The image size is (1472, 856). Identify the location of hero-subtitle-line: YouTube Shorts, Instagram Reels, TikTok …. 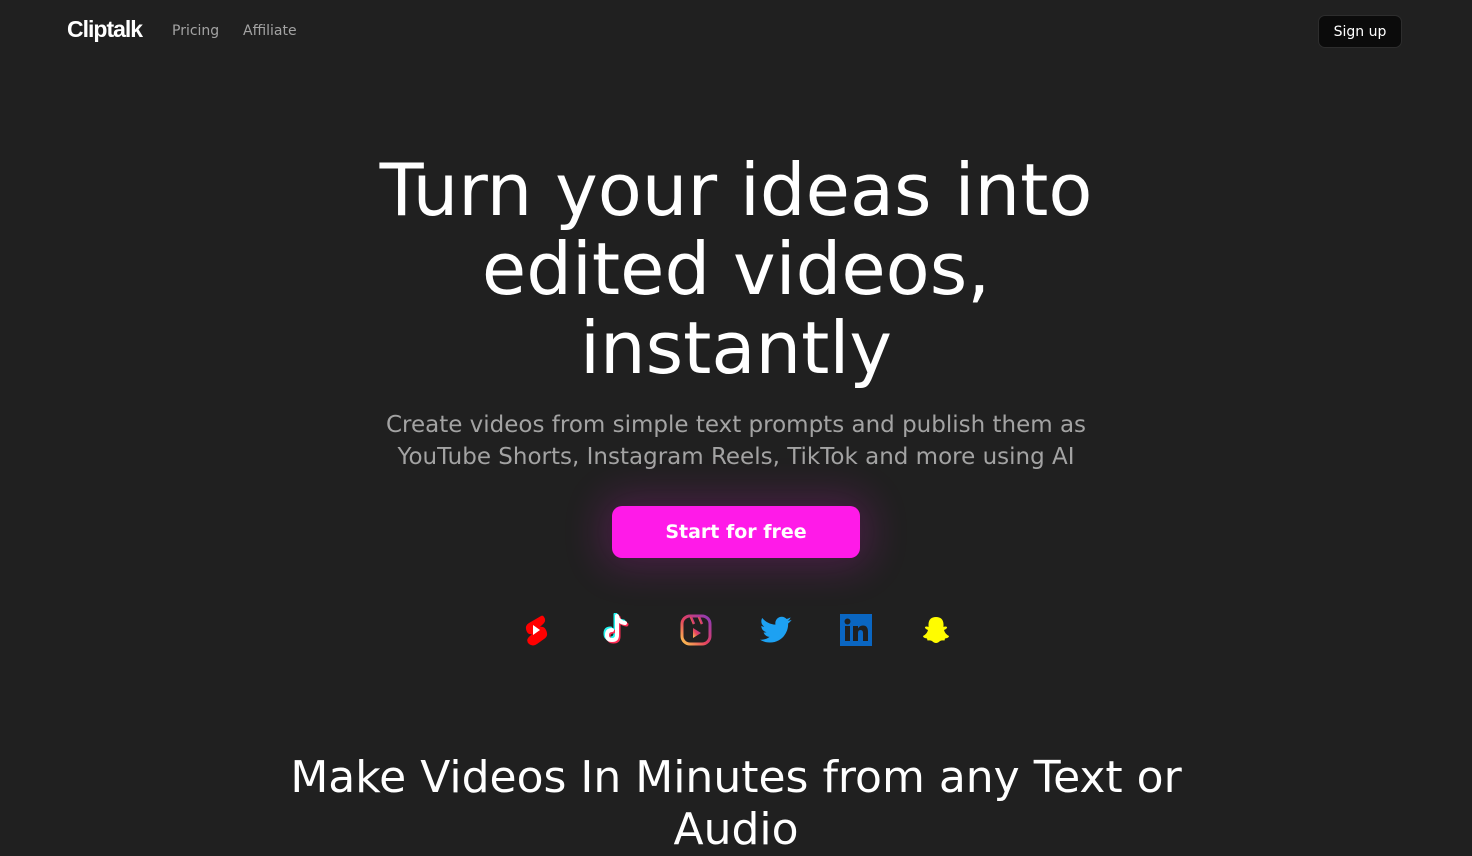
(736, 457).